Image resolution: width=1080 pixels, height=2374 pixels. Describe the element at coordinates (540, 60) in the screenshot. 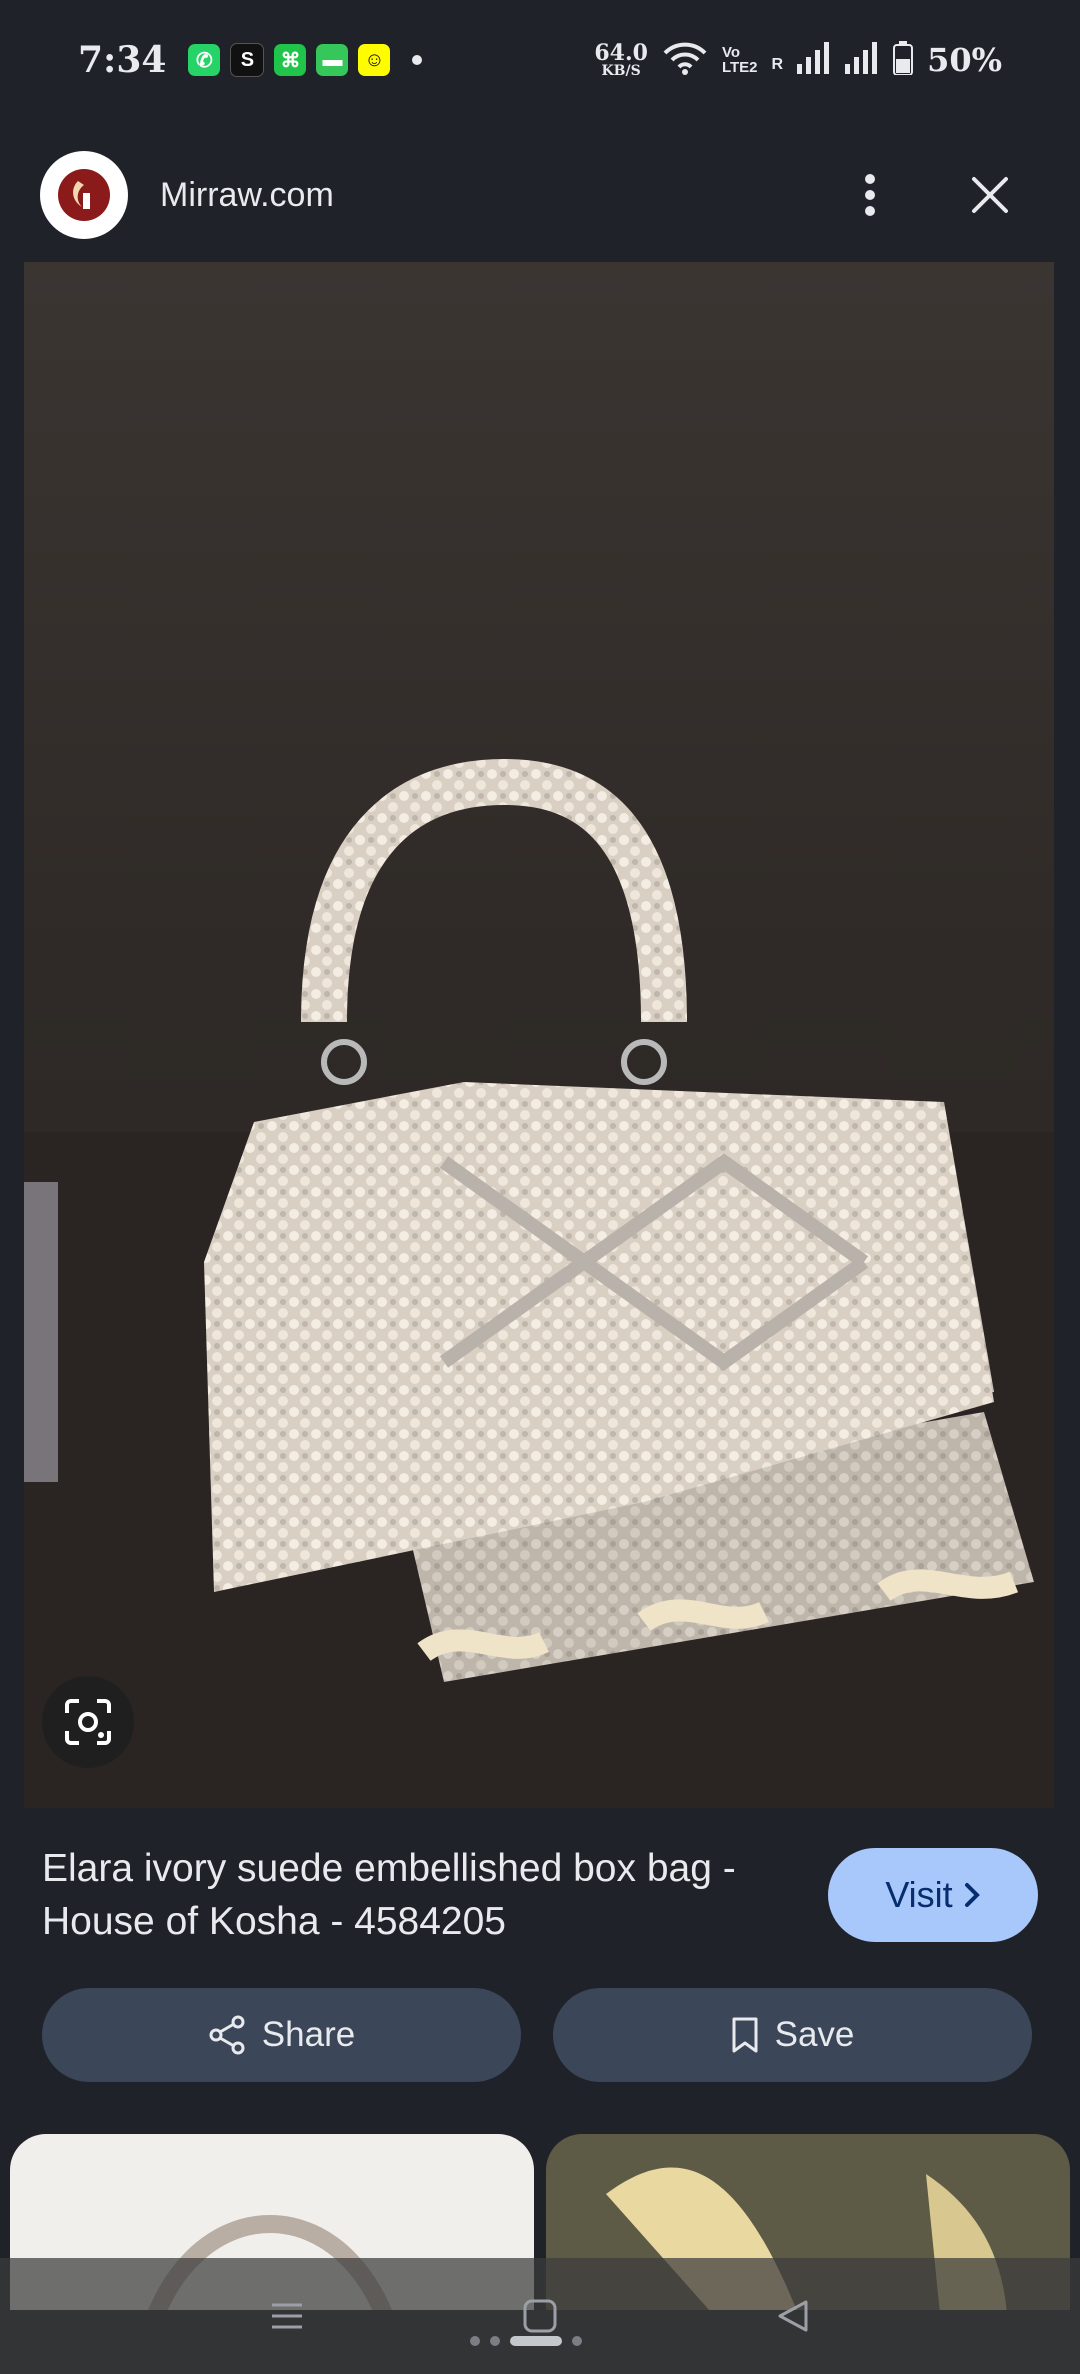

I see `status-bar: 7:34 ✆ S ⌘ ▬ ☺ 64.0 KB/S Vo LTE2 R 50%` at that location.